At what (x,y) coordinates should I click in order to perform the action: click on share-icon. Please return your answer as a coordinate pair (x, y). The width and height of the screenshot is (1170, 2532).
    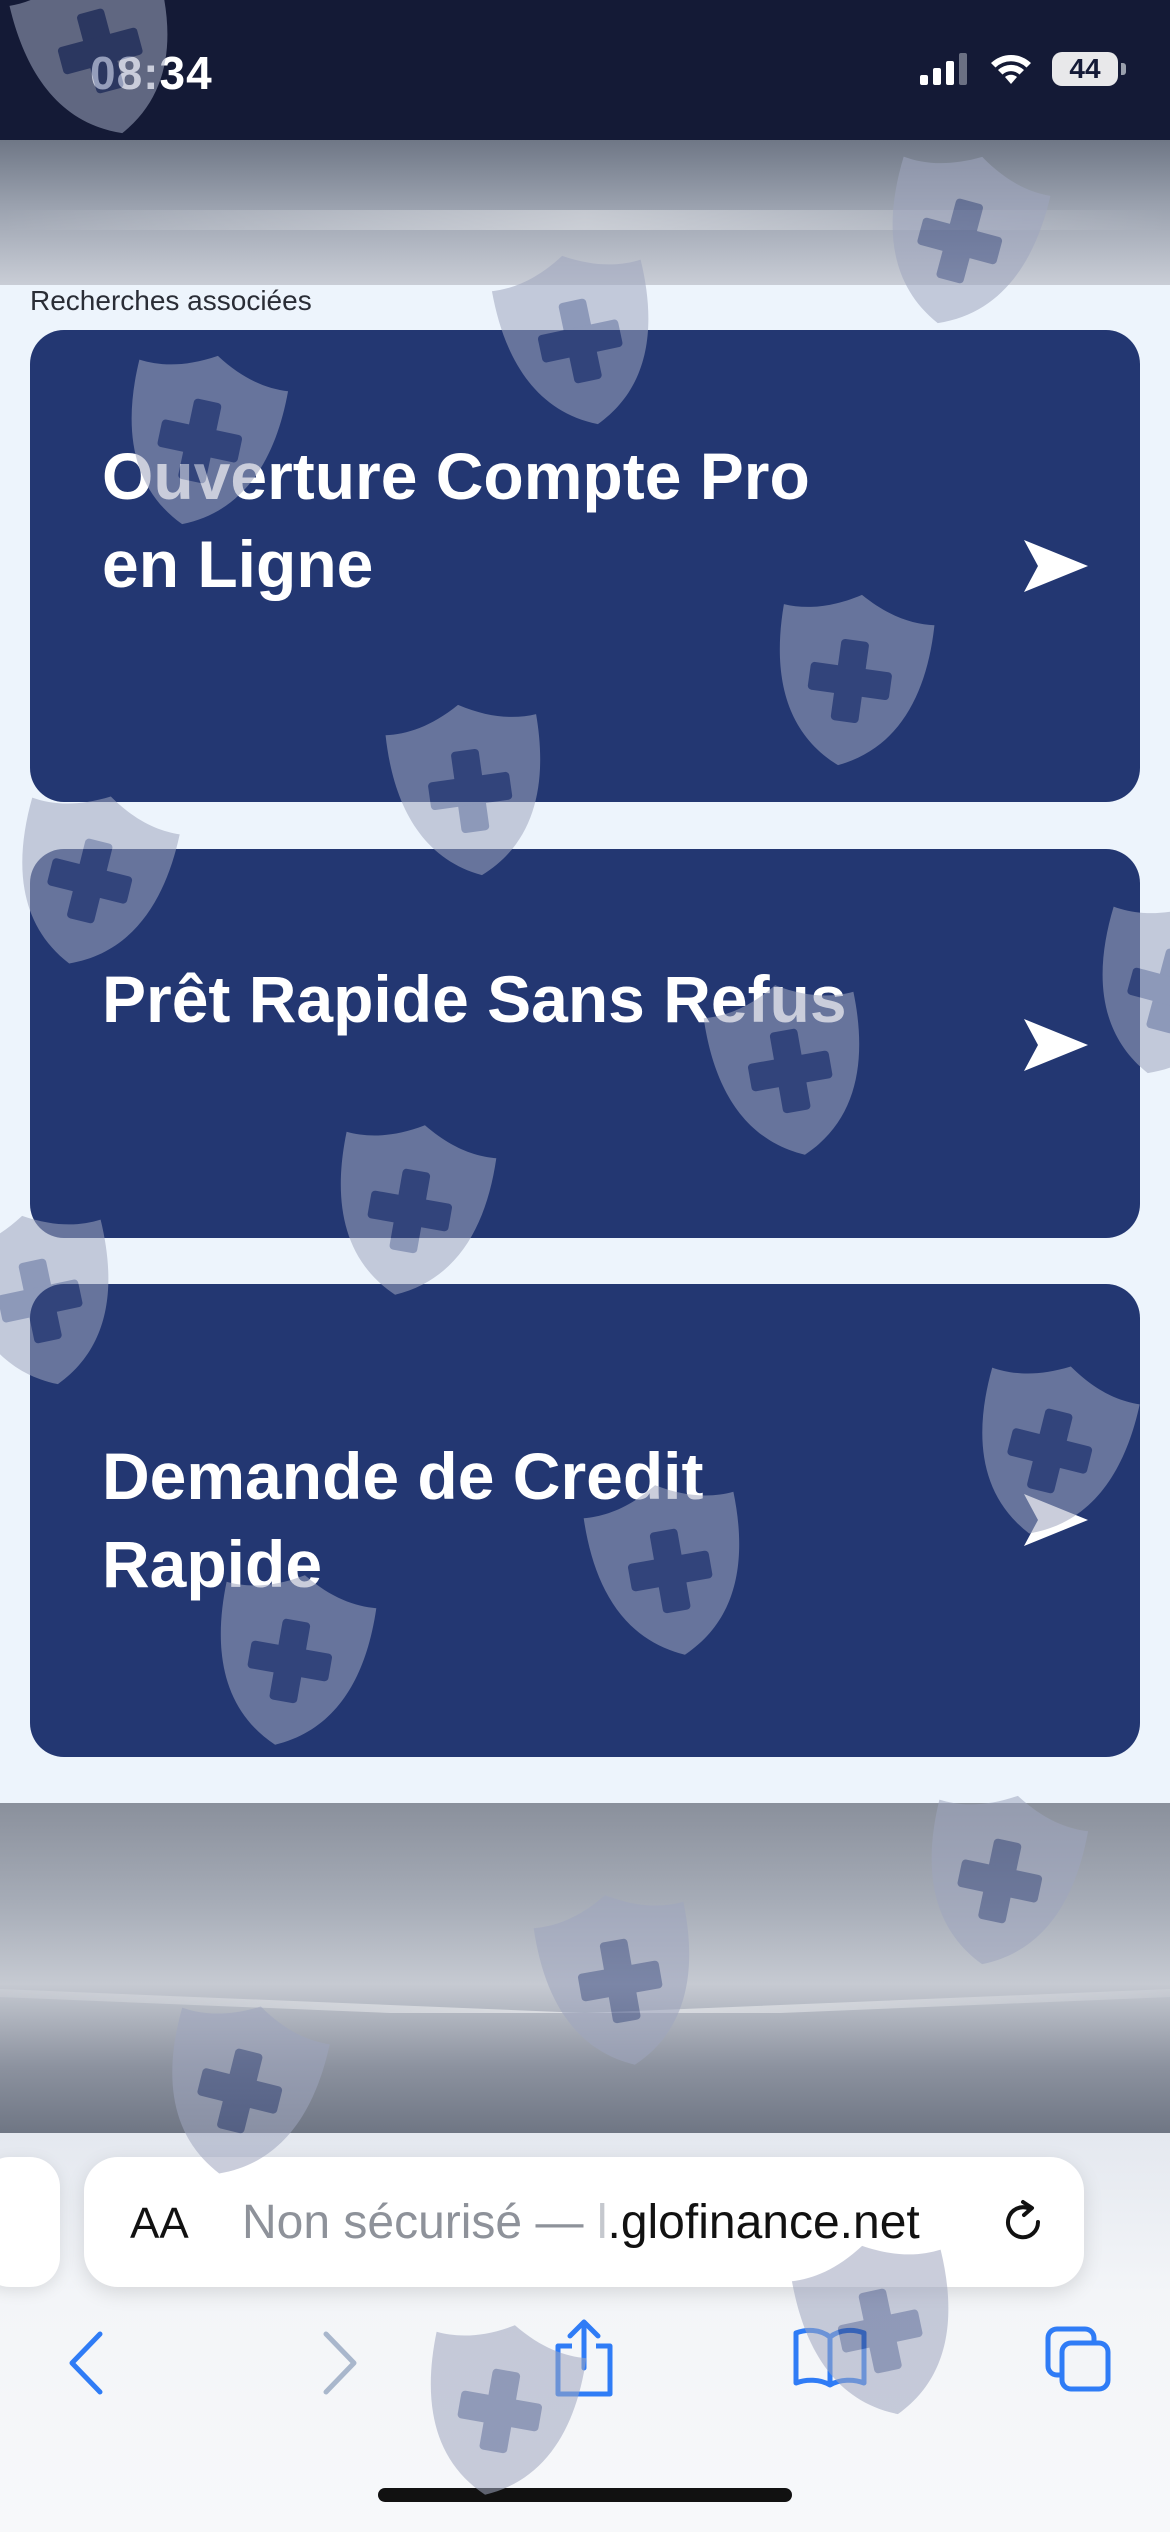
    Looking at the image, I should click on (584, 2358).